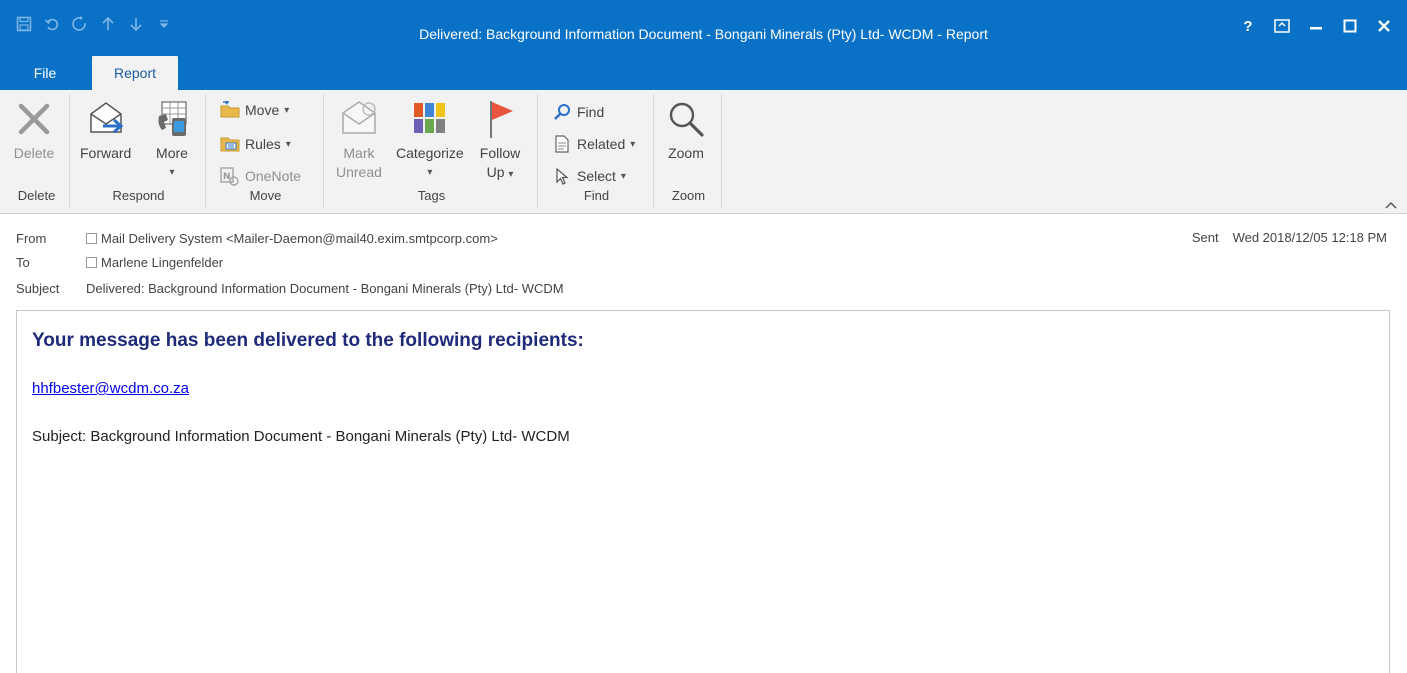 The image size is (1407, 673). I want to click on svg-text: N, so click(227, 177).